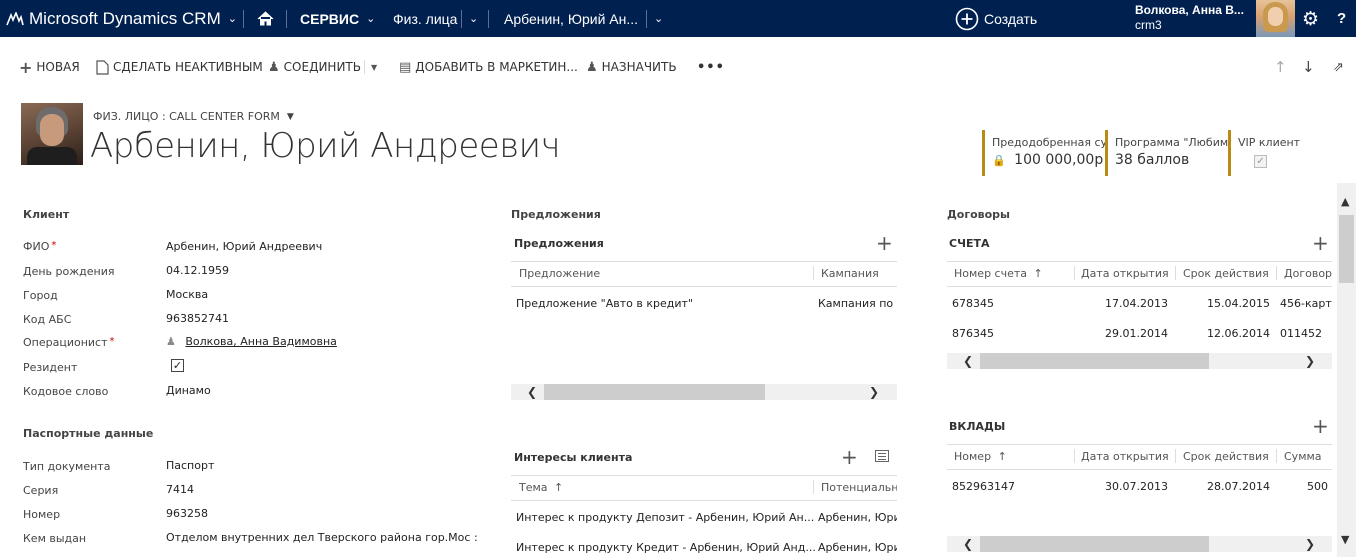  Describe the element at coordinates (177, 365) in the screenshot. I see `resident-checkbox: ✓` at that location.